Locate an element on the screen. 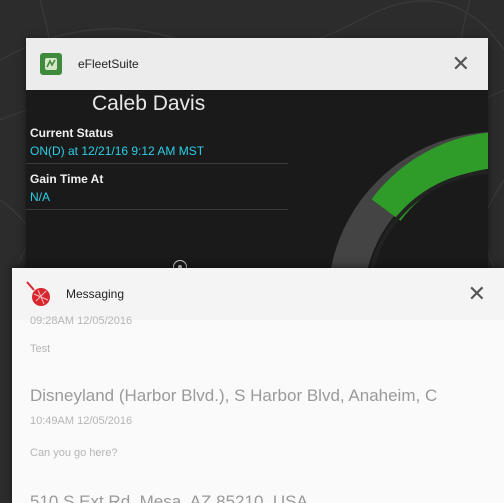 This screenshot has height=503, width=504. efleetsuite-titlebar: eFleetSuite ✕ is located at coordinates (257, 64).